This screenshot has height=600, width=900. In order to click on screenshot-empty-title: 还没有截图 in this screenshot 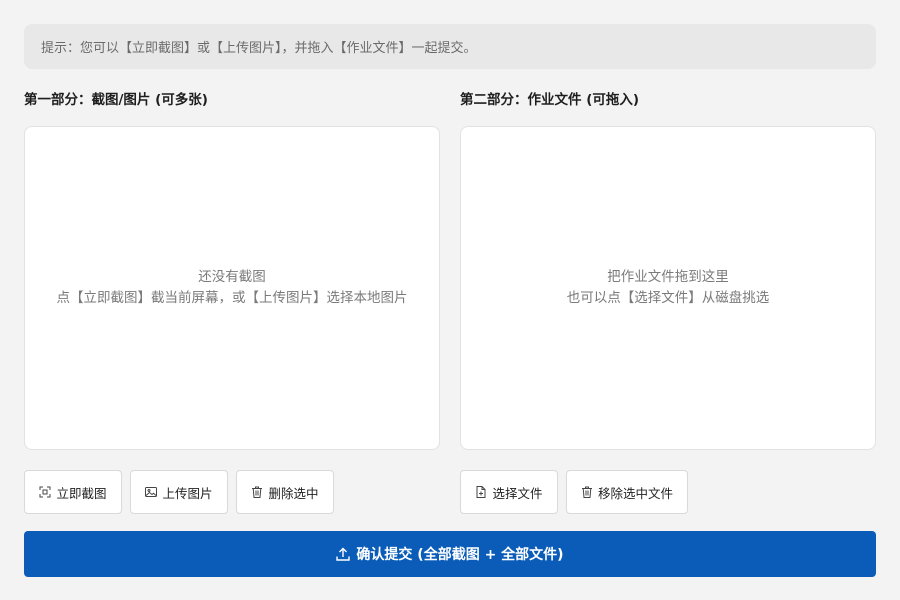, I will do `click(232, 277)`.